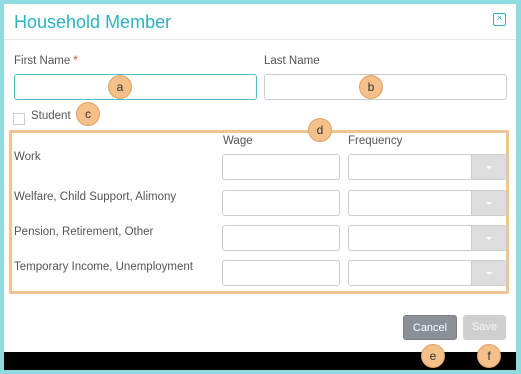 The width and height of the screenshot is (521, 374). Describe the element at coordinates (433, 356) in the screenshot. I see `annotation-badge-e: e` at that location.